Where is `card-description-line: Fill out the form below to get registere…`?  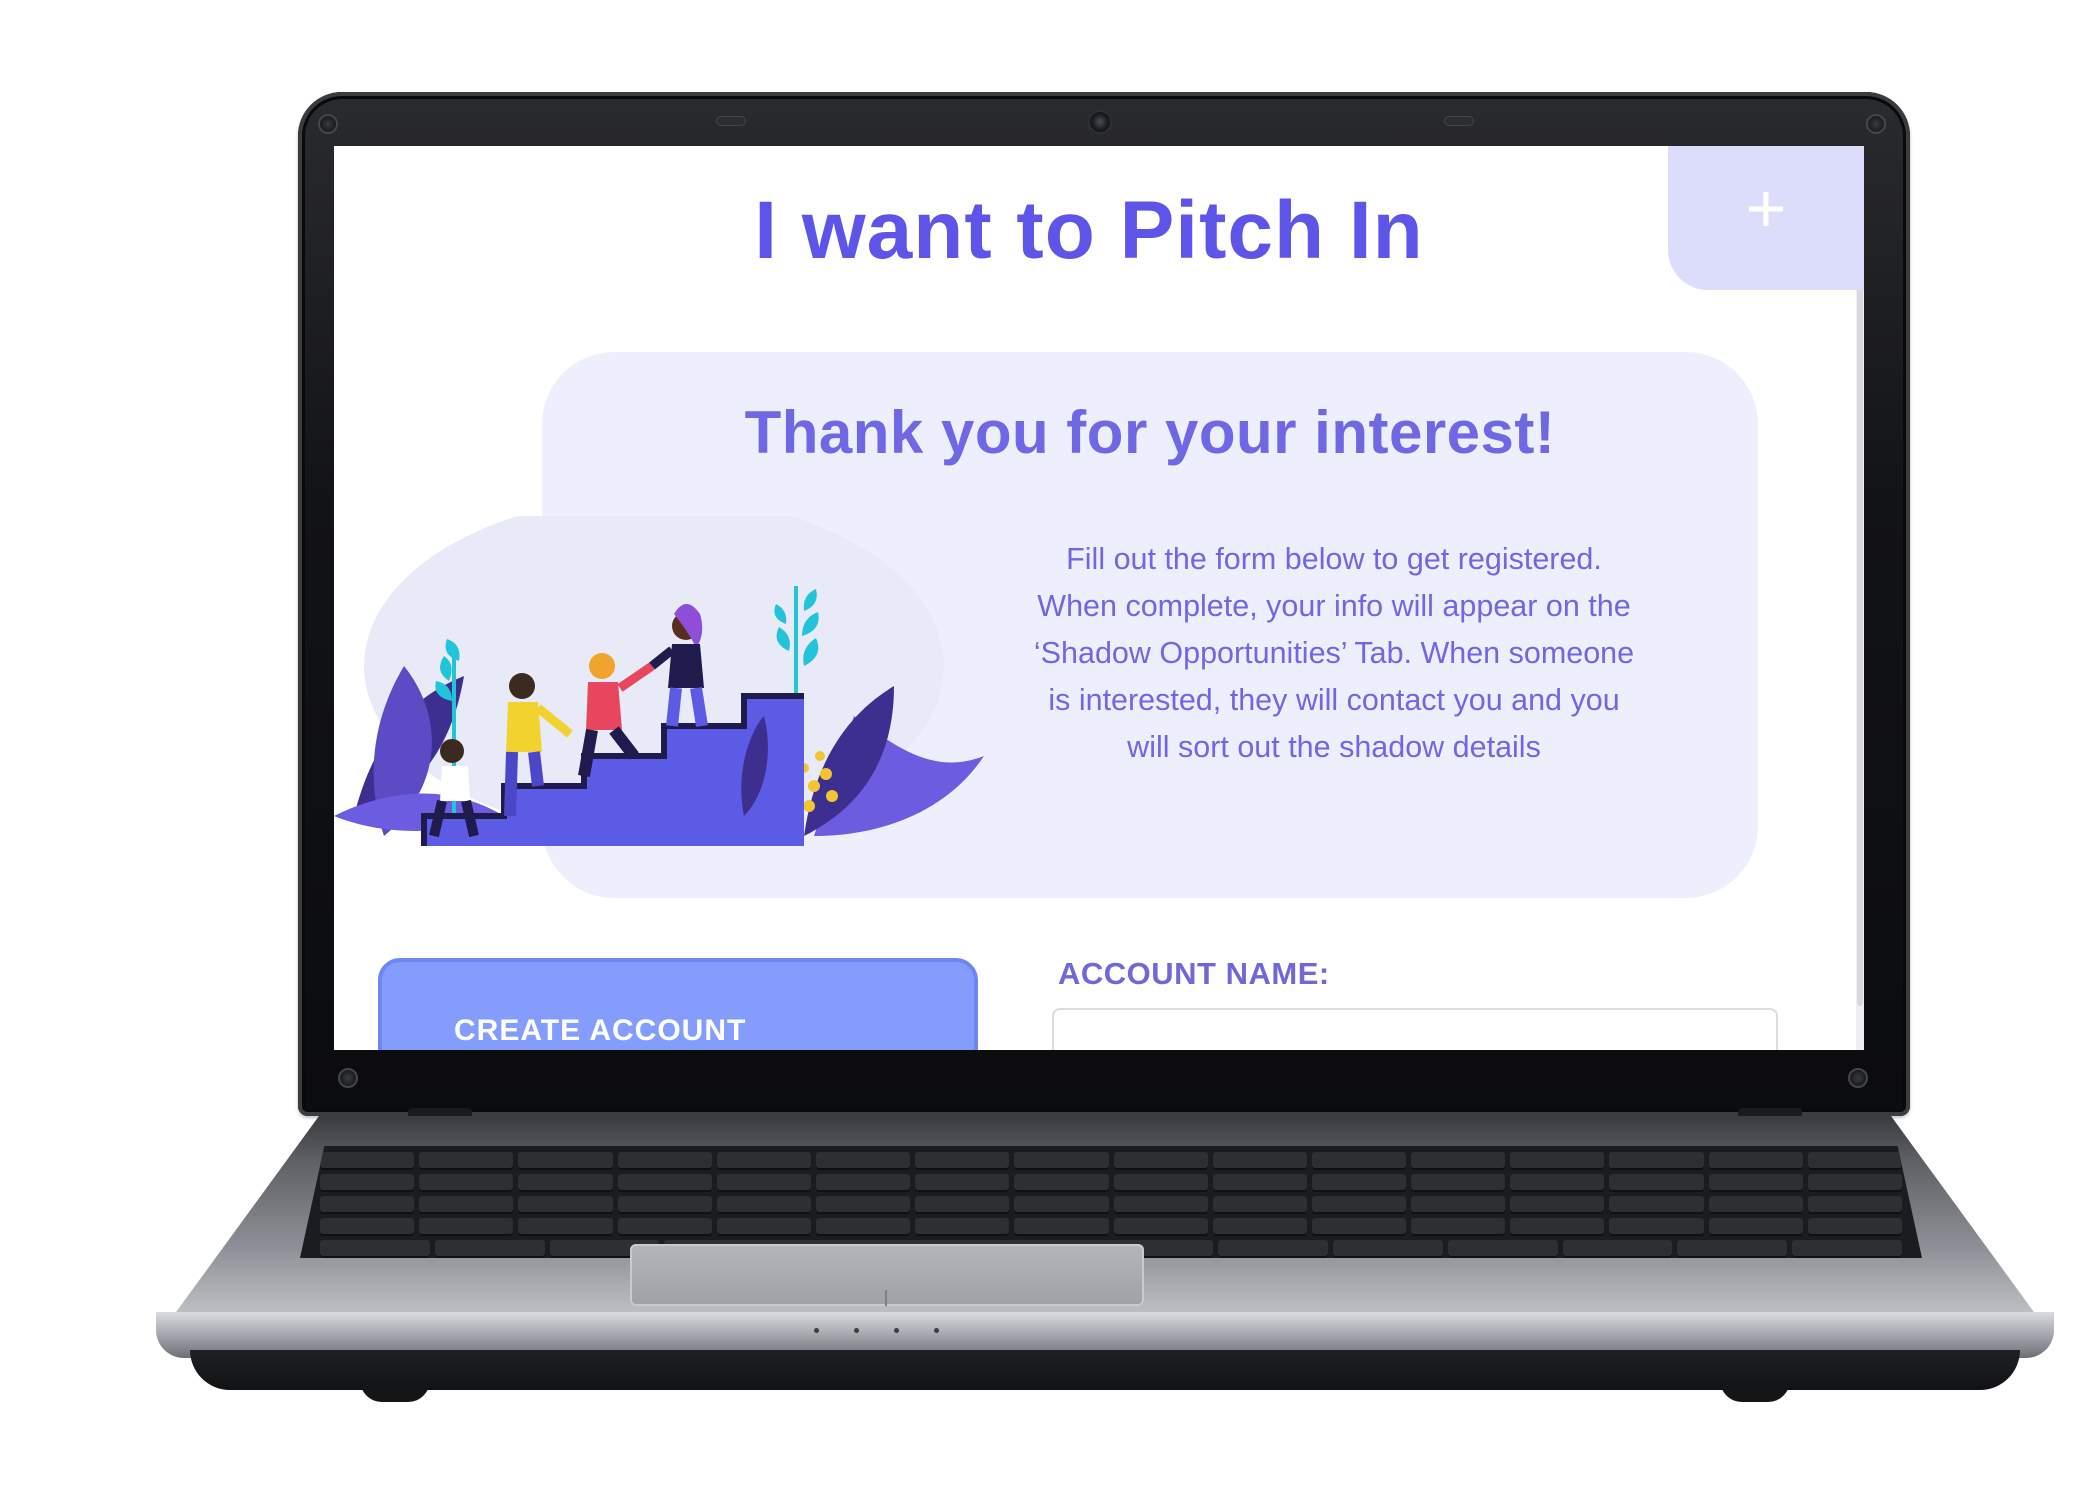 card-description-line: Fill out the form below to get registere… is located at coordinates (1334, 559).